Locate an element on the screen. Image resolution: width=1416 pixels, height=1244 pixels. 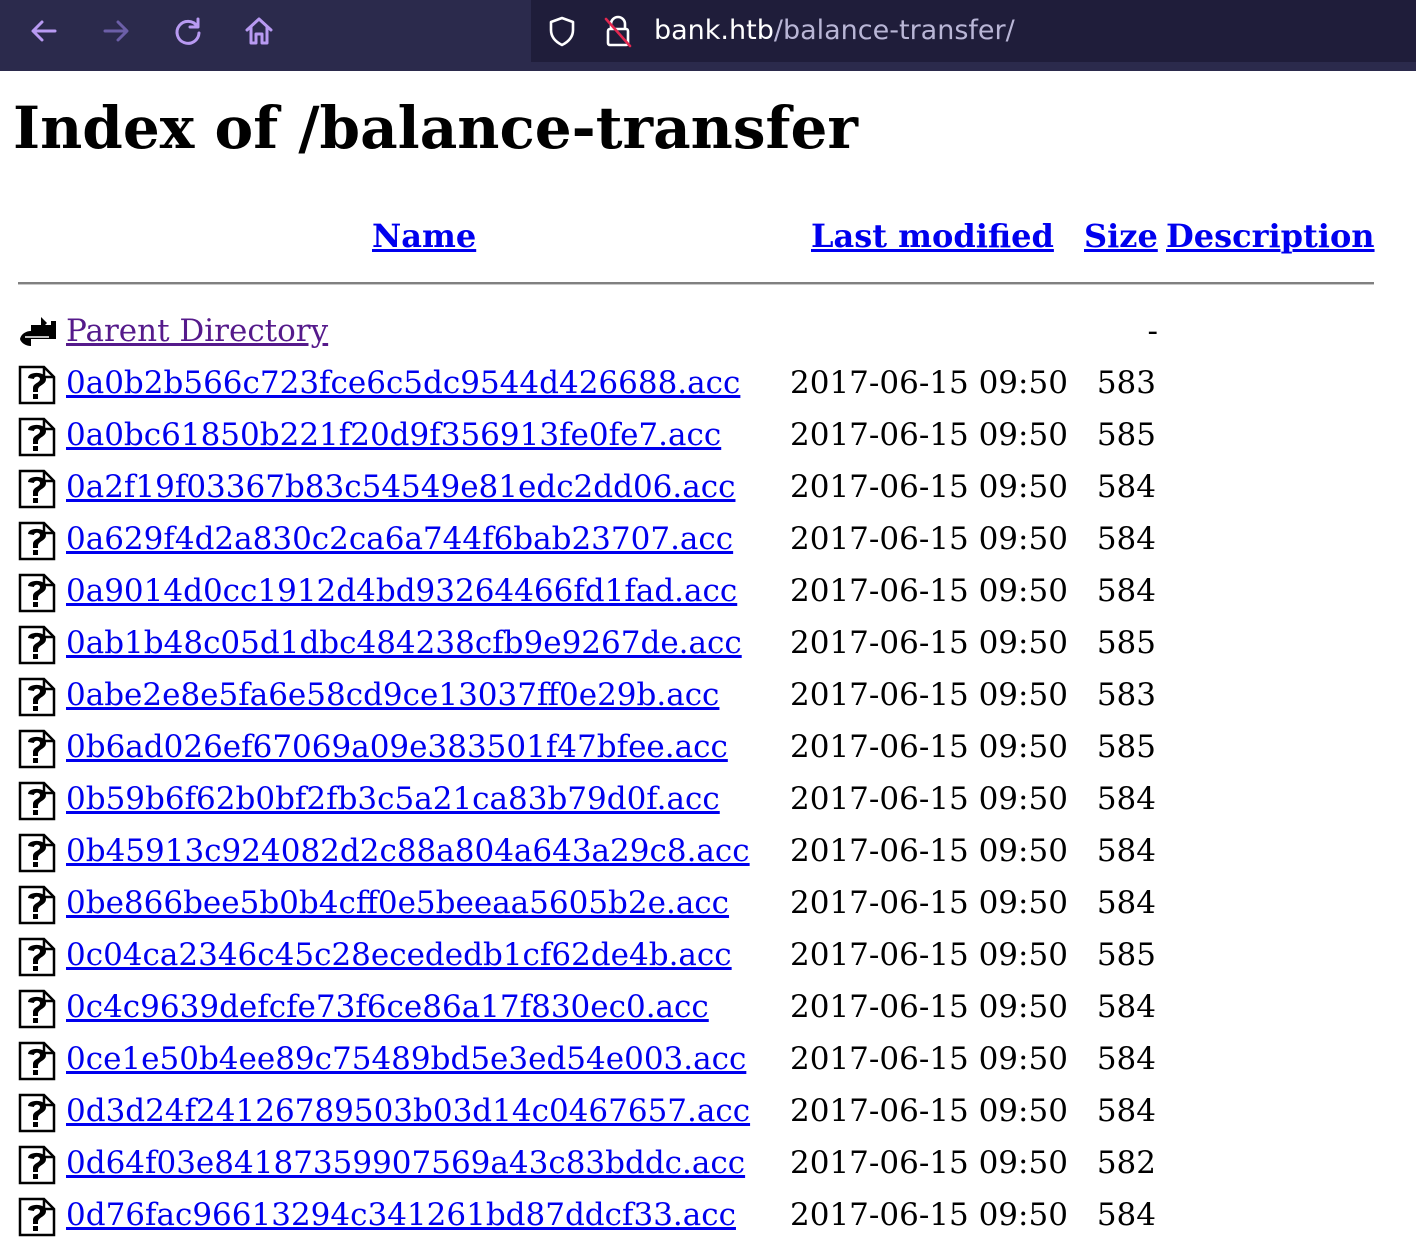
url-host: bank.htb is located at coordinates (714, 30).